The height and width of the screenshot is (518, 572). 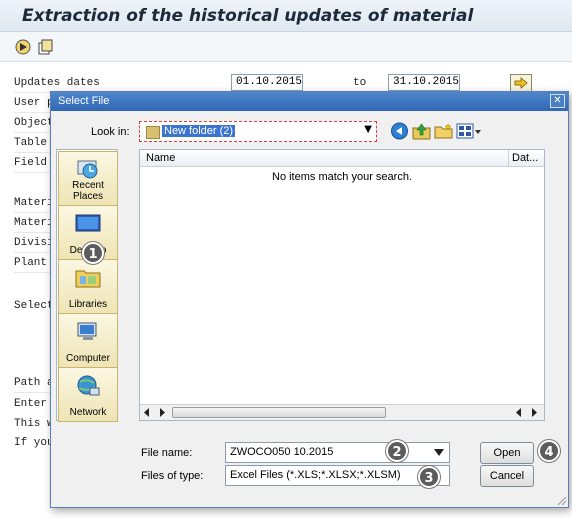 What do you see at coordinates (45, 47) in the screenshot?
I see `variant-icon` at bounding box center [45, 47].